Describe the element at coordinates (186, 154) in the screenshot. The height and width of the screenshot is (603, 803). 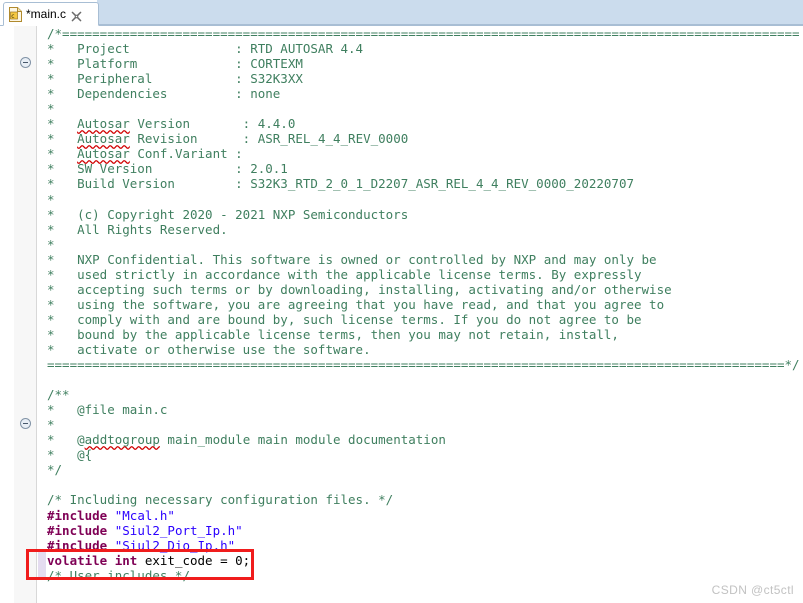
I see `code-token: Conf.Variant :` at that location.